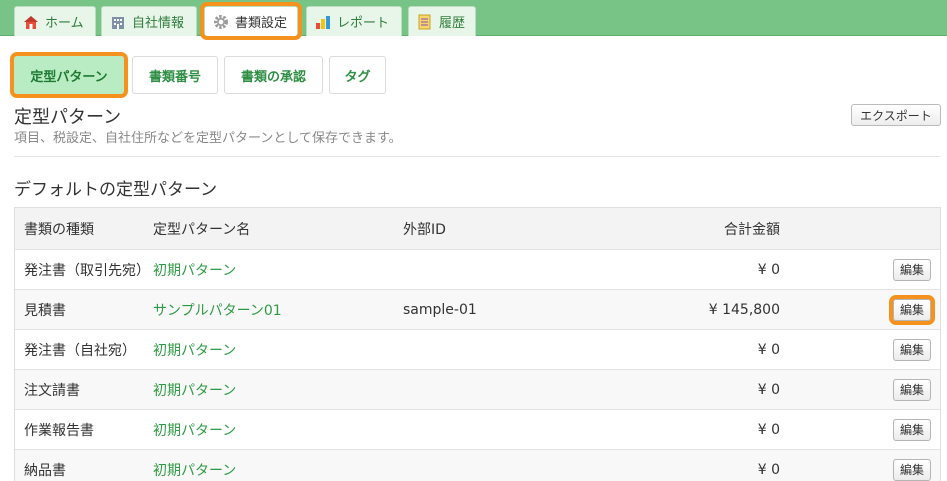 The image size is (947, 481). What do you see at coordinates (424, 229) in the screenshot?
I see `header-external-id: 外部ID` at bounding box center [424, 229].